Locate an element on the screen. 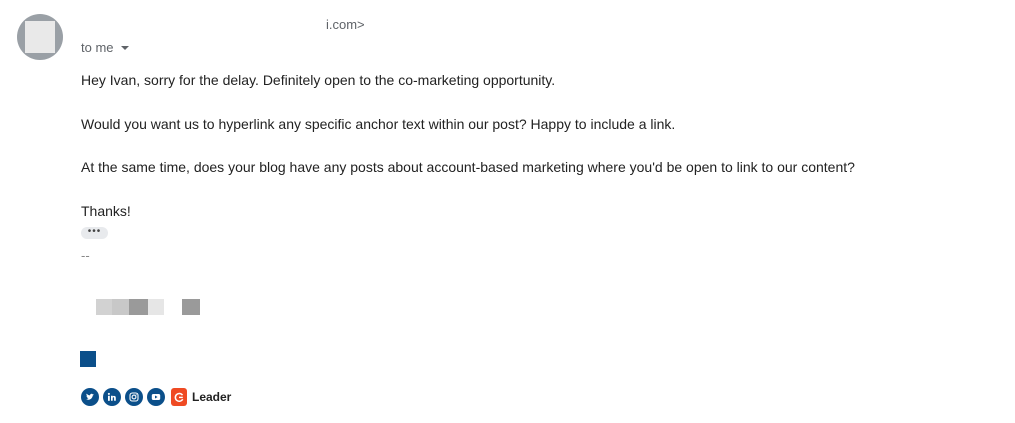  sender-email: i.com> is located at coordinates (345, 24).